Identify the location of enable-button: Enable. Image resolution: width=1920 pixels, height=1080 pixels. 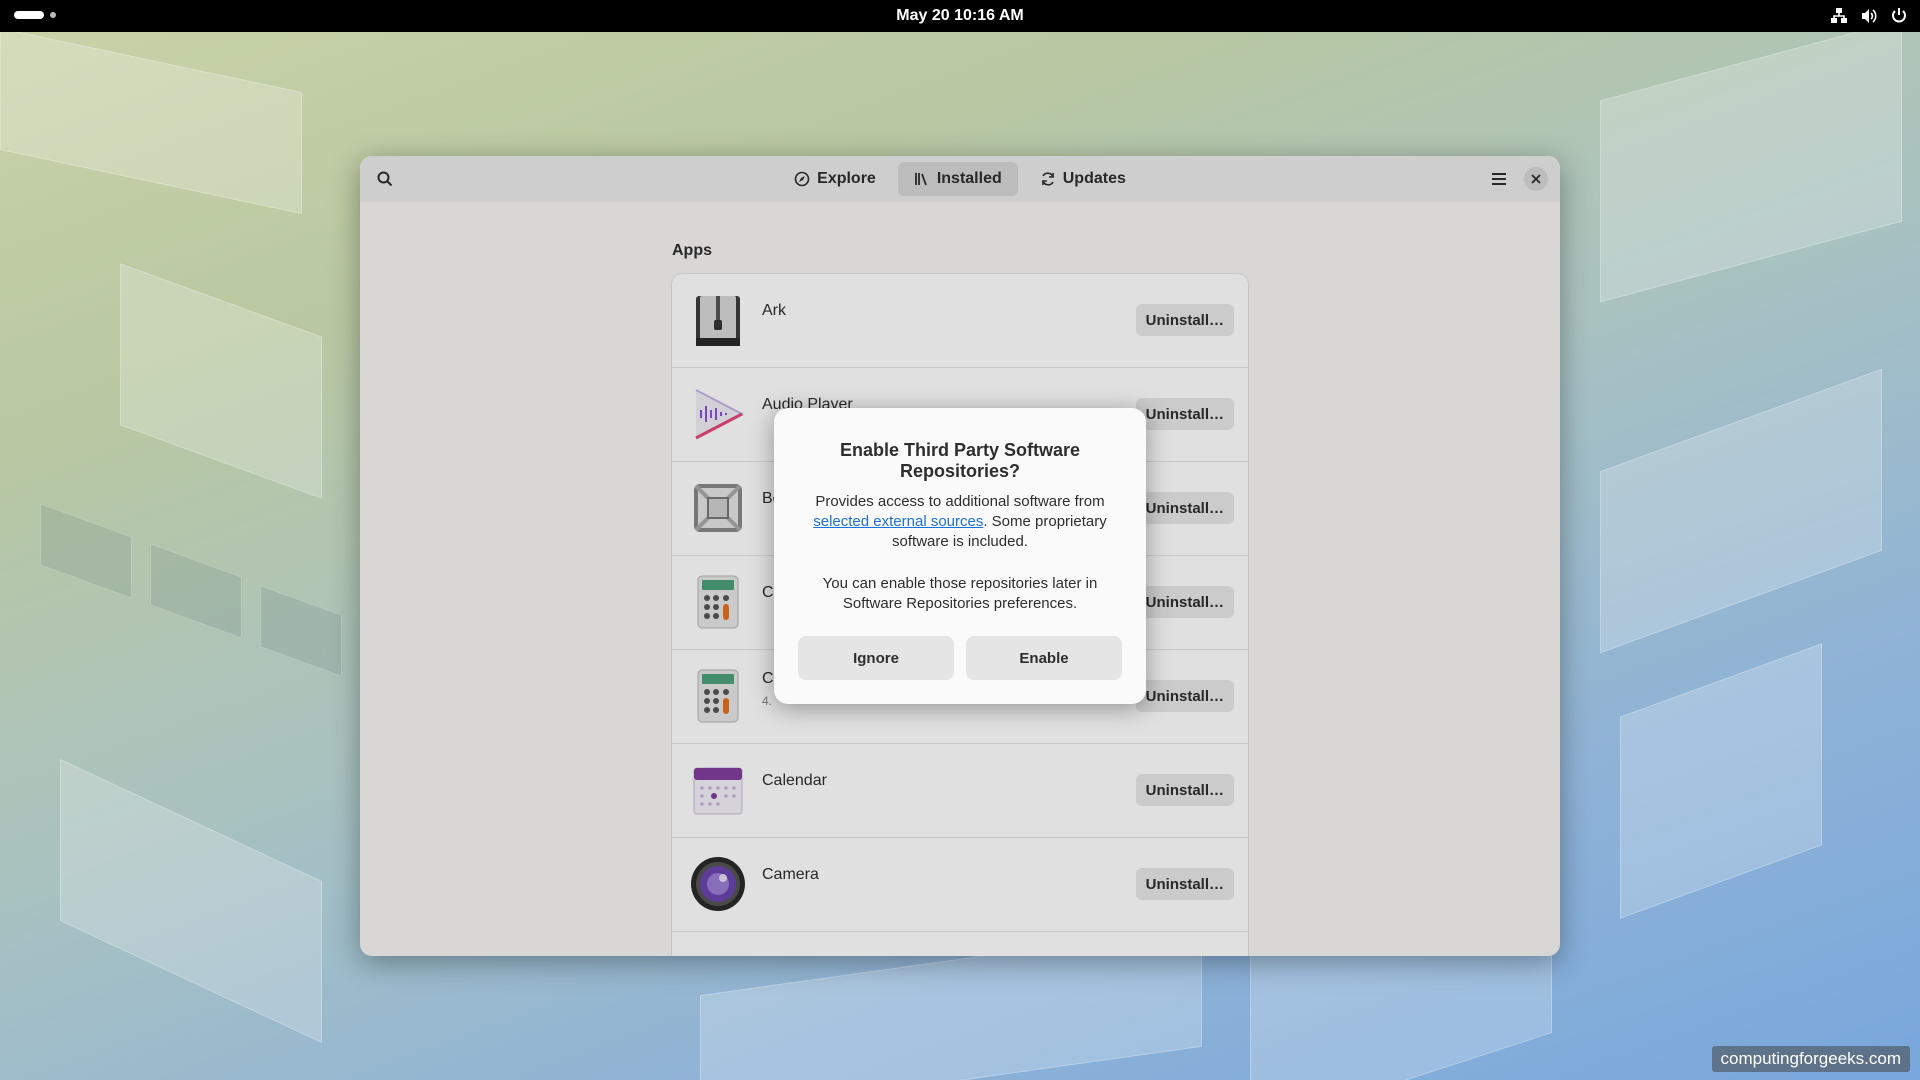
(1044, 658).